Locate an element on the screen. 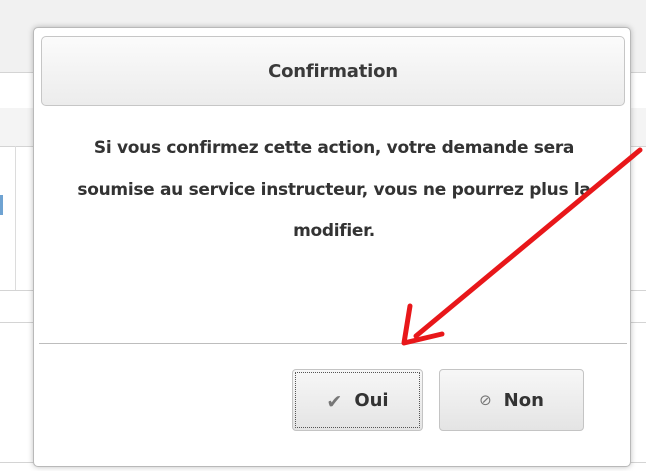  background-column-line is located at coordinates (15, 218).